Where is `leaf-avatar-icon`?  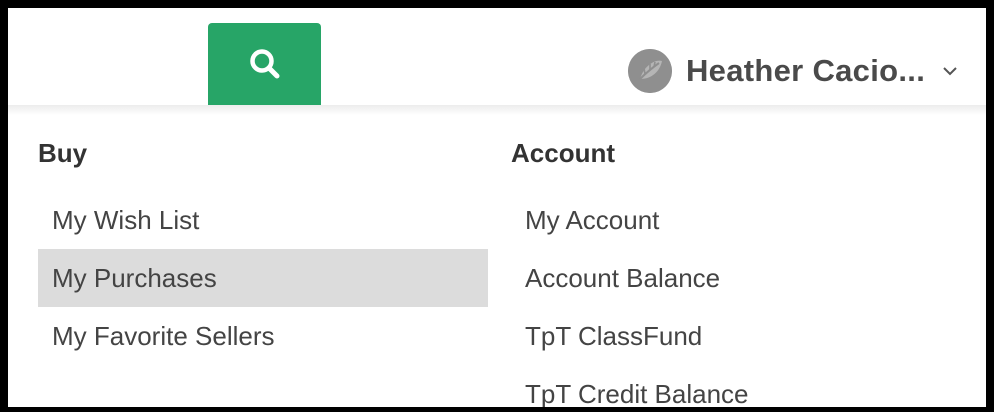
leaf-avatar-icon is located at coordinates (650, 71).